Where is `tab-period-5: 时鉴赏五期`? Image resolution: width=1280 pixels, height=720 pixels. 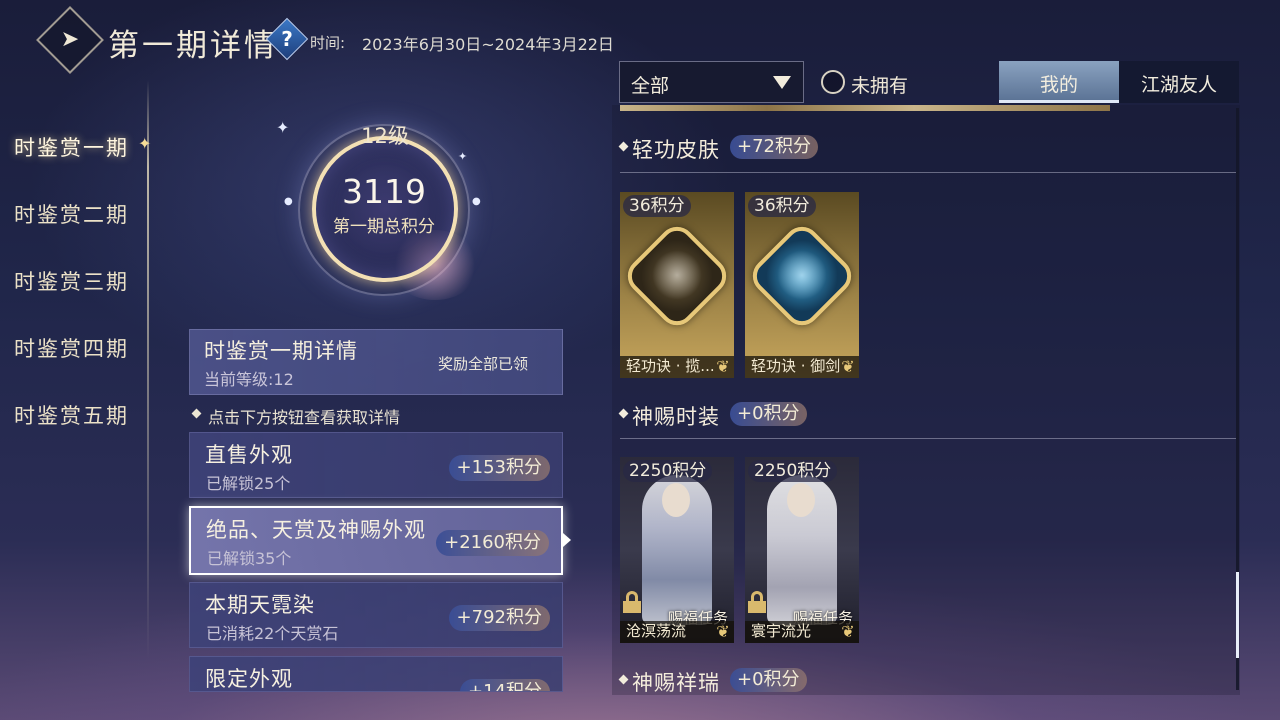 tab-period-5: 时鉴赏五期 is located at coordinates (71, 415).